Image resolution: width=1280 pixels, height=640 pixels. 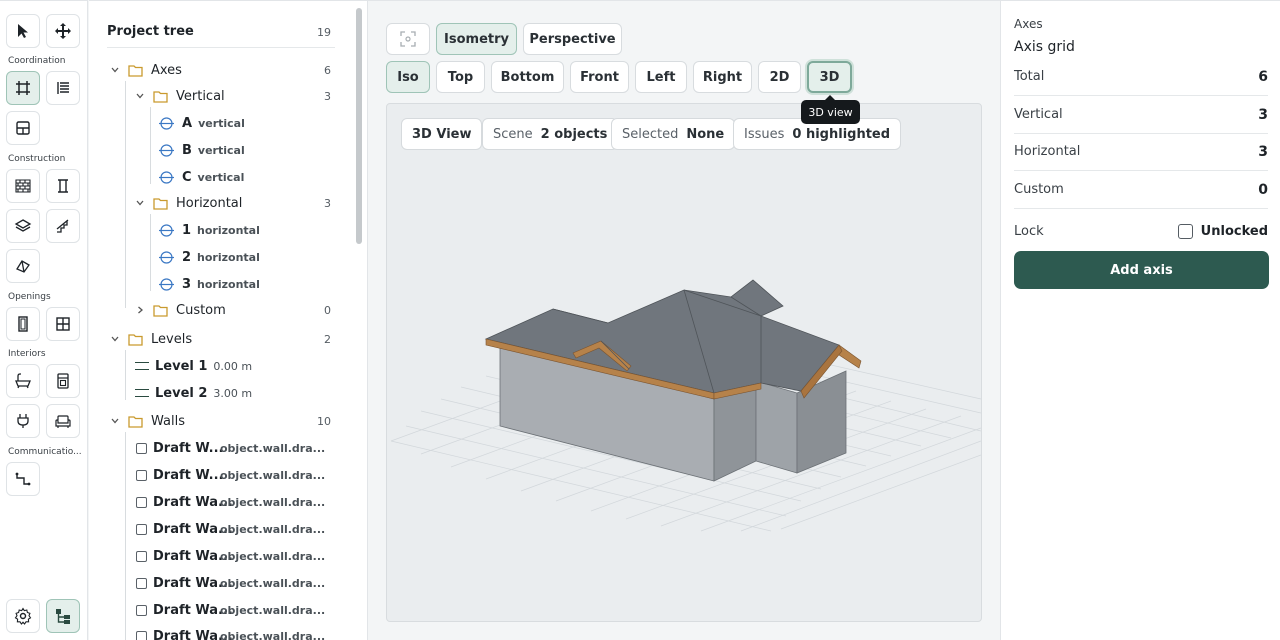 What do you see at coordinates (221, 339) in the screenshot?
I see `tree-node-levels: Levels 2` at bounding box center [221, 339].